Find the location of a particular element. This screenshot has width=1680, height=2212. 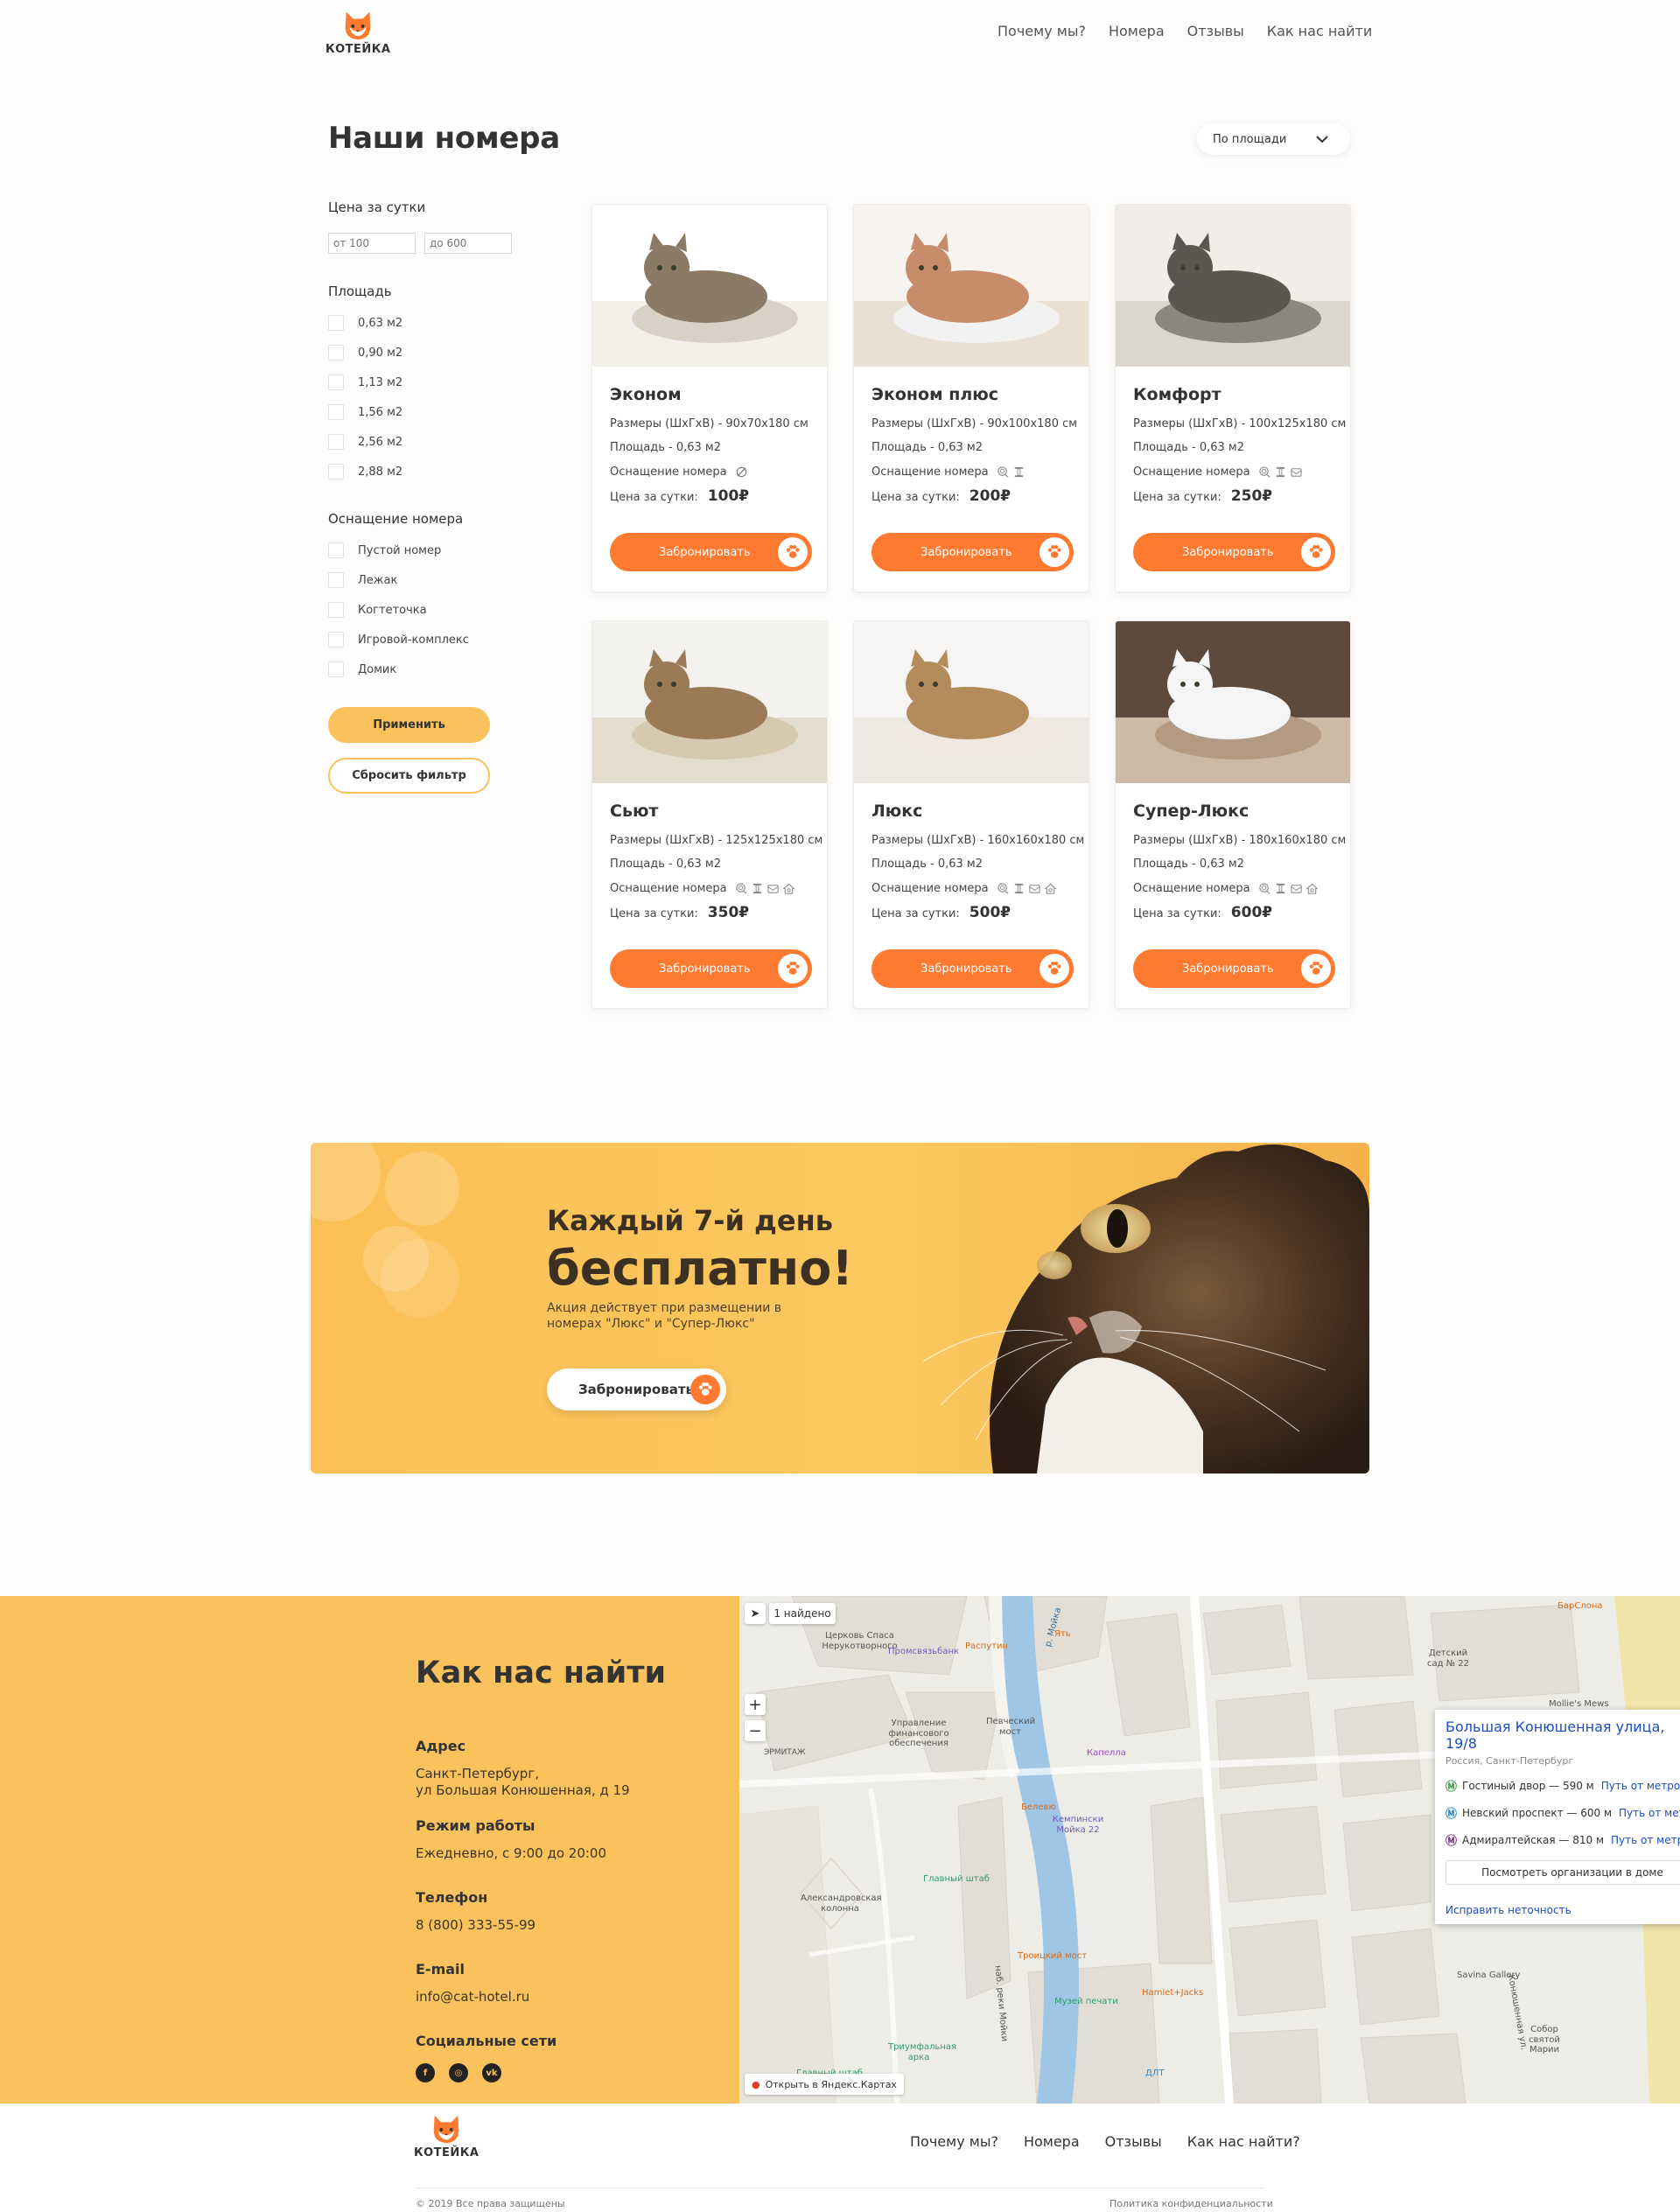

phone-block: Телефон 8 (800) 333-55-99 is located at coordinates (476, 1911).